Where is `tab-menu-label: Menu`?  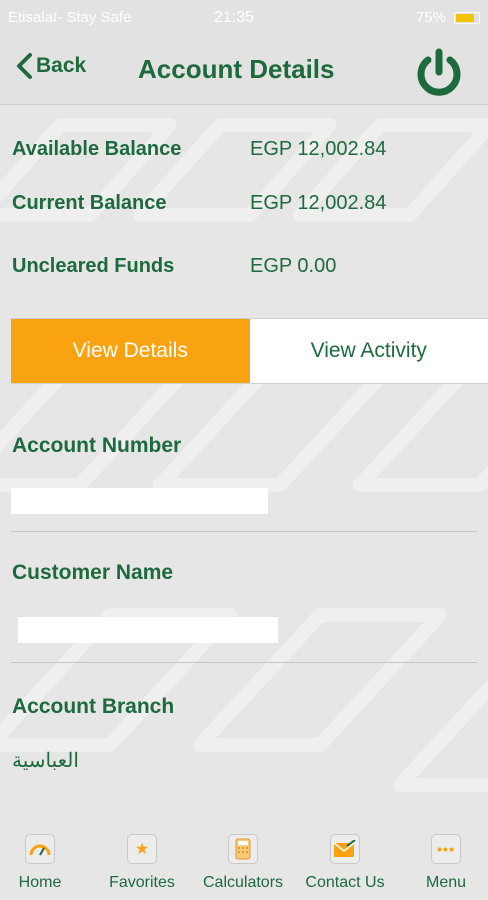
tab-menu-label: Menu is located at coordinates (446, 882).